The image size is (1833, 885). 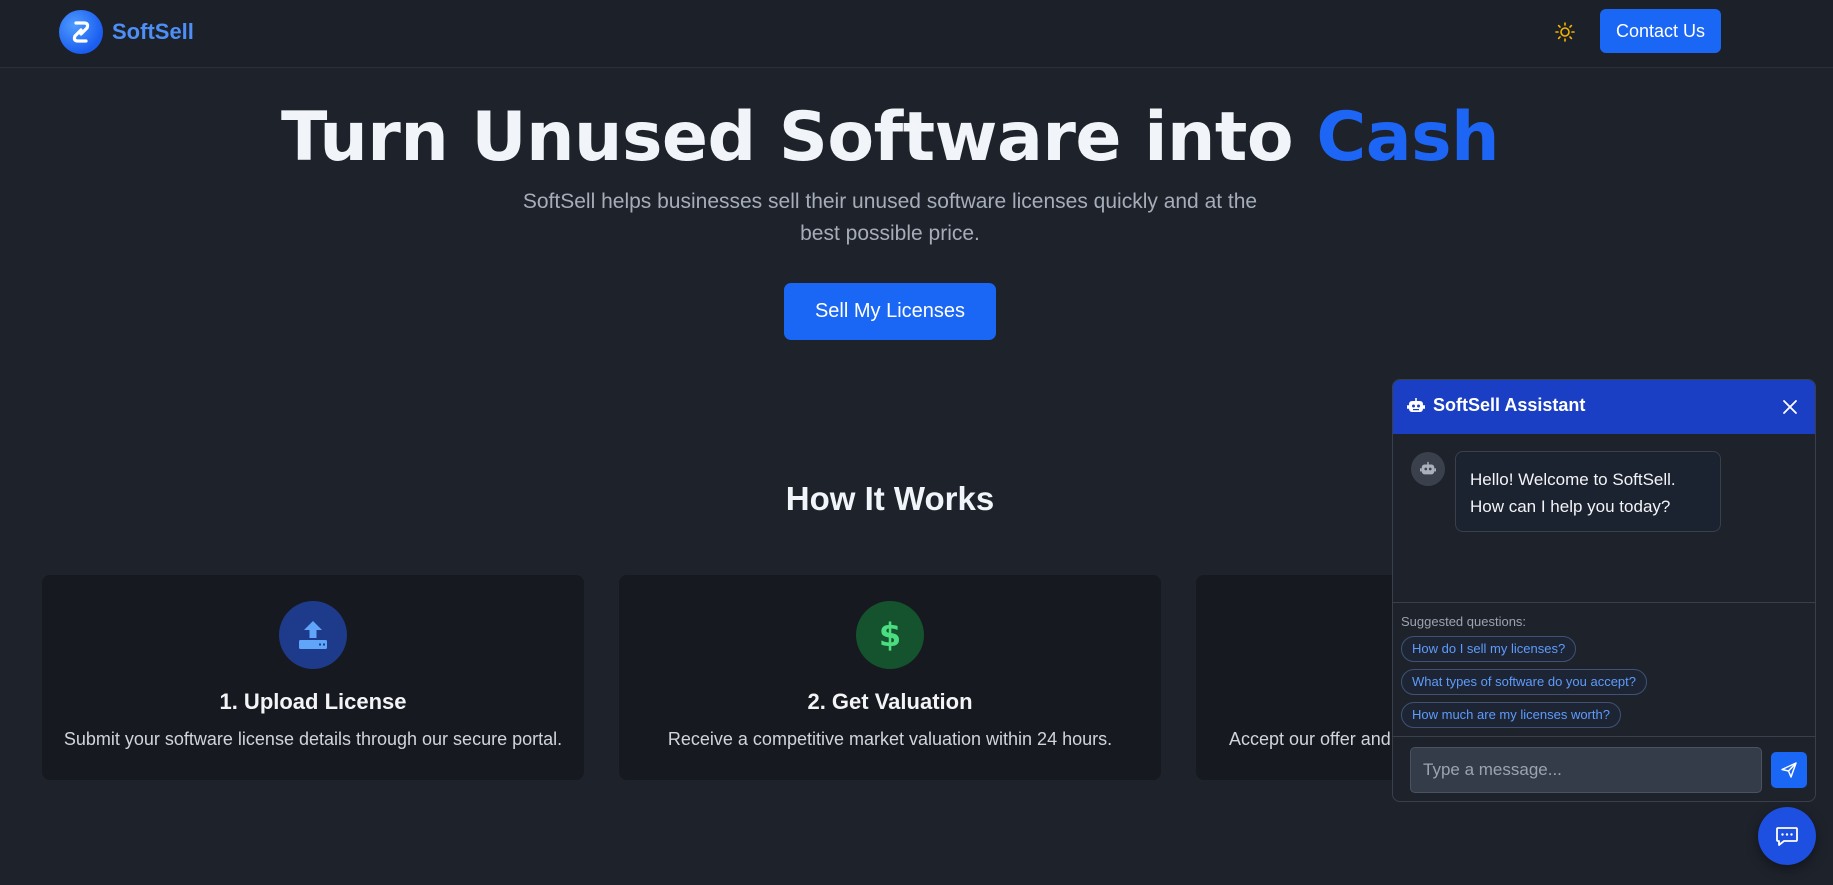 I want to click on dollar-icon: $, so click(x=890, y=635).